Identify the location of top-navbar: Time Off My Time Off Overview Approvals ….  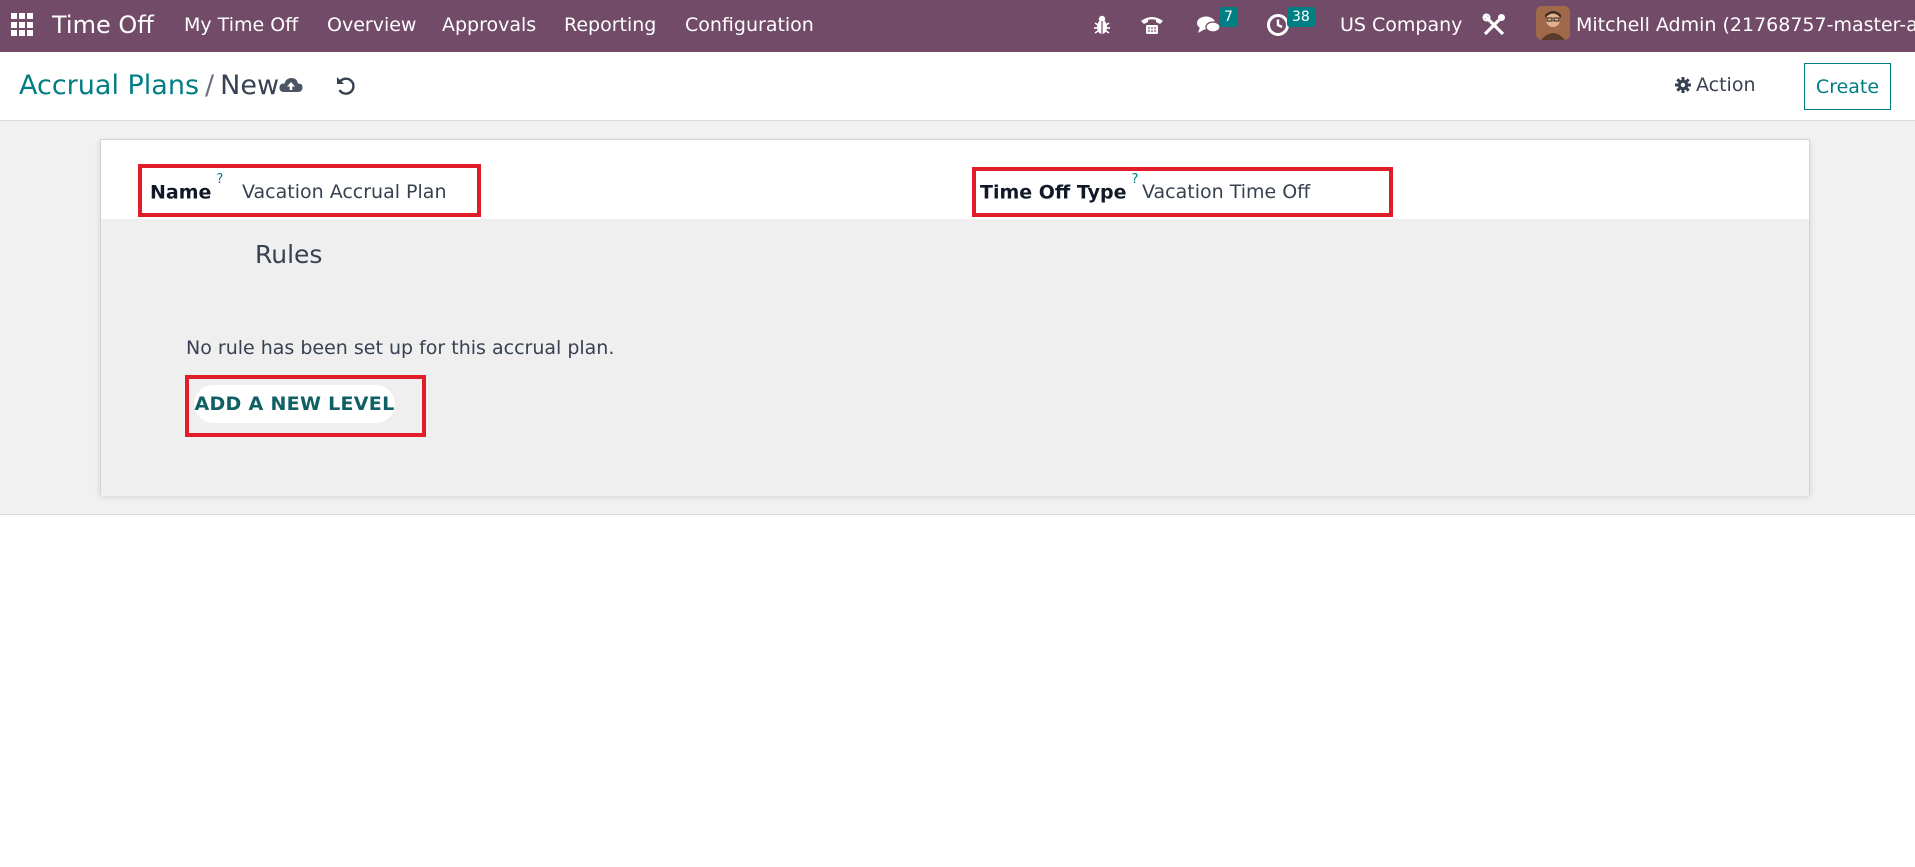
(957, 26).